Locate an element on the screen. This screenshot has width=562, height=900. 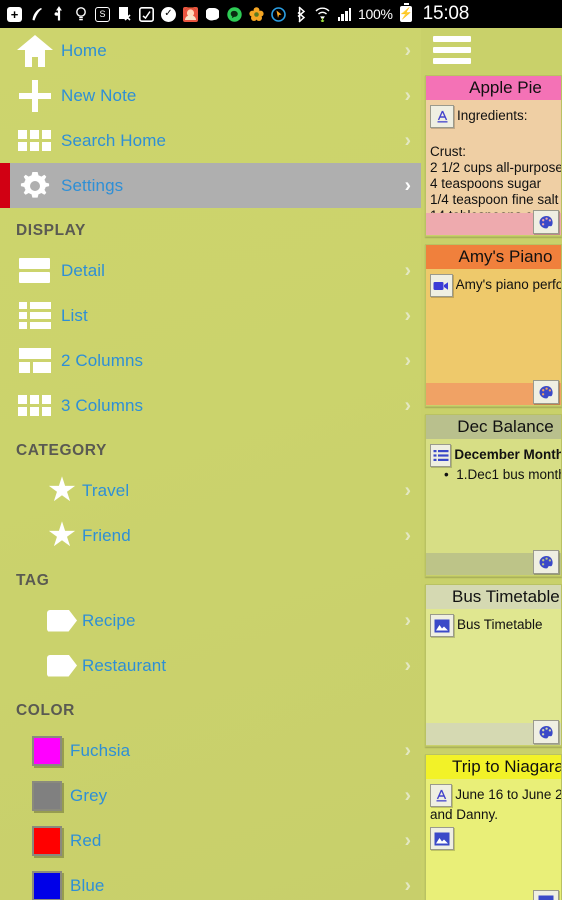
document-x-icon is located at coordinates (124, 14).